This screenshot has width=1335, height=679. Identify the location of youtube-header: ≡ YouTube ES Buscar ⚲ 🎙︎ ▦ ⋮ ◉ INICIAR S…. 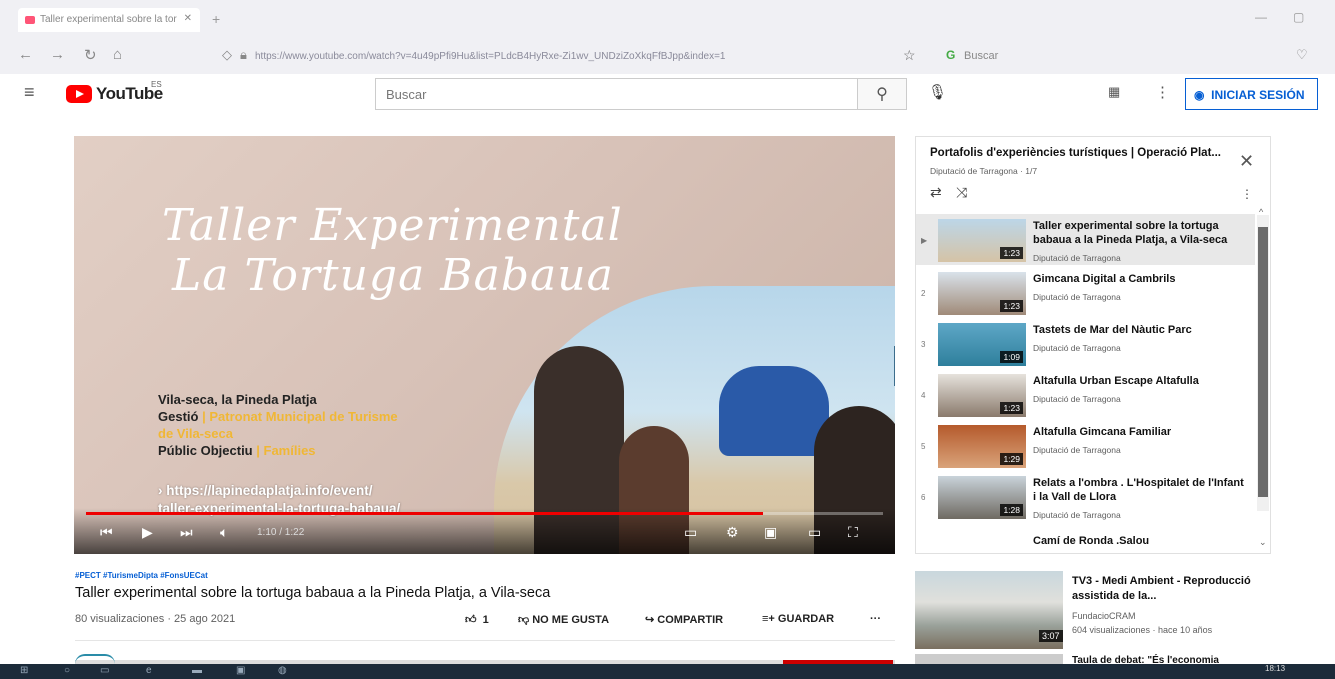
(667, 94).